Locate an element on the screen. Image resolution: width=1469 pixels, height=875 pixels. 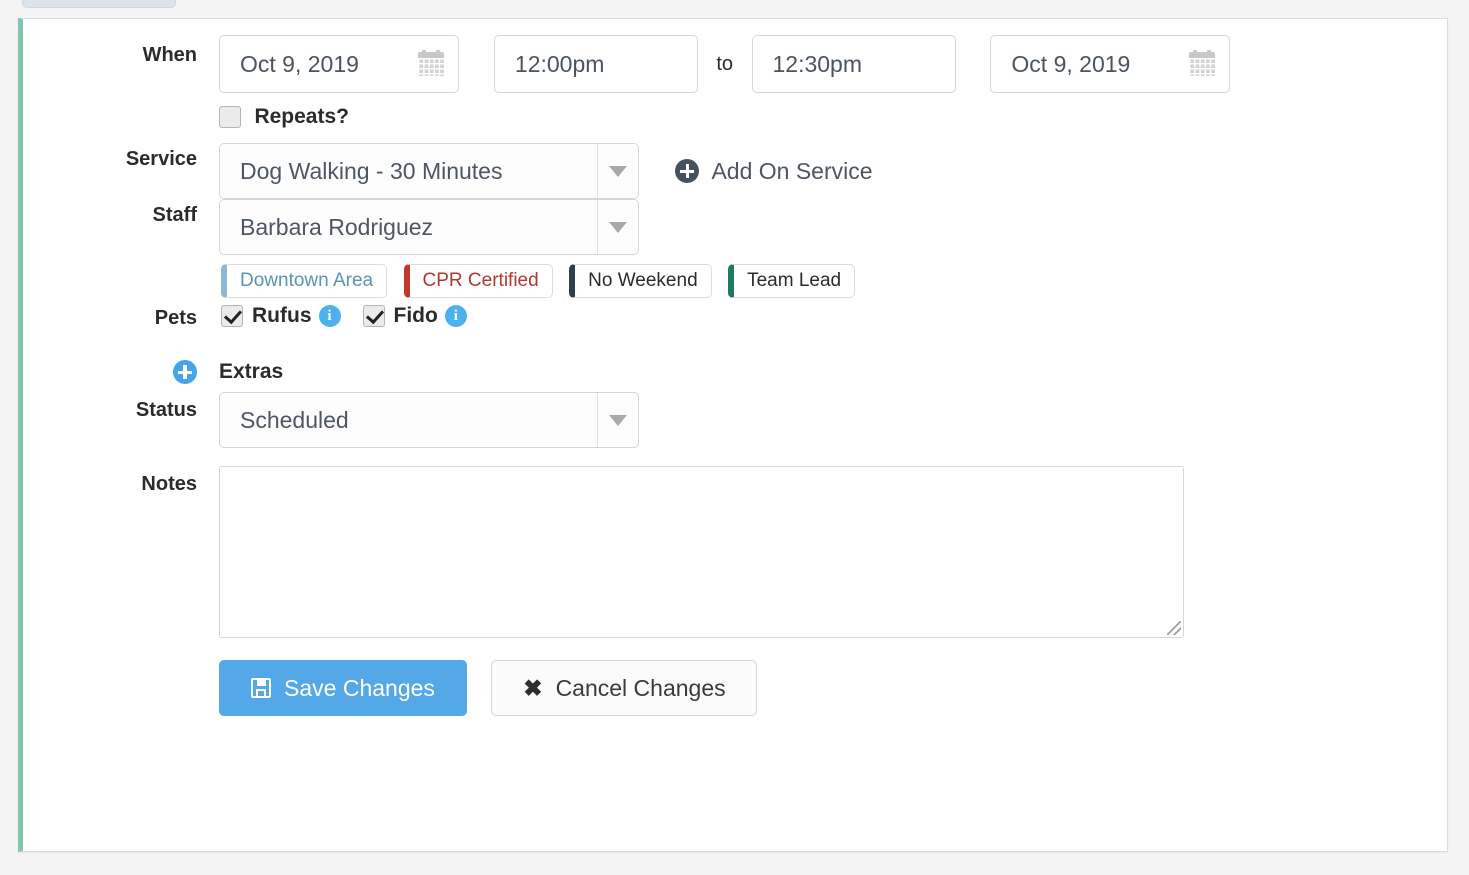
end-date-input: Oct 9, 2019 is located at coordinates (1110, 64).